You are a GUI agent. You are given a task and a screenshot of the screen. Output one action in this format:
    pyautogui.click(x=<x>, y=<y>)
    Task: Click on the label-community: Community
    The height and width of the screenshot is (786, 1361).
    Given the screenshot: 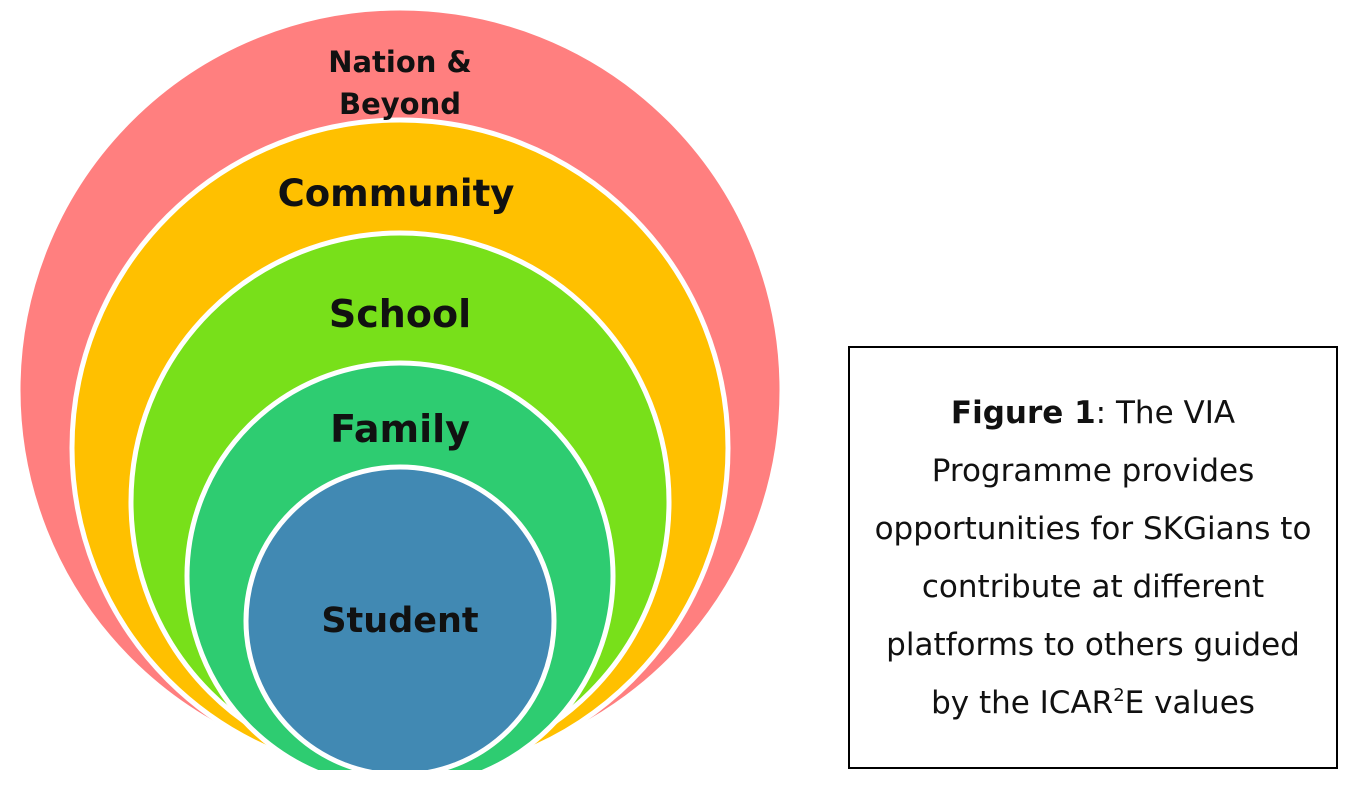 What is the action you would take?
    pyautogui.click(x=396, y=193)
    